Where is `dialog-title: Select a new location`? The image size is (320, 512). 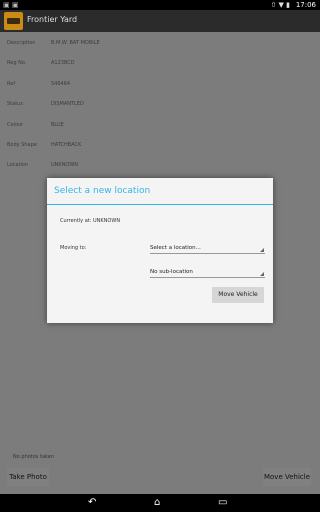
dialog-title: Select a new location is located at coordinates (102, 191).